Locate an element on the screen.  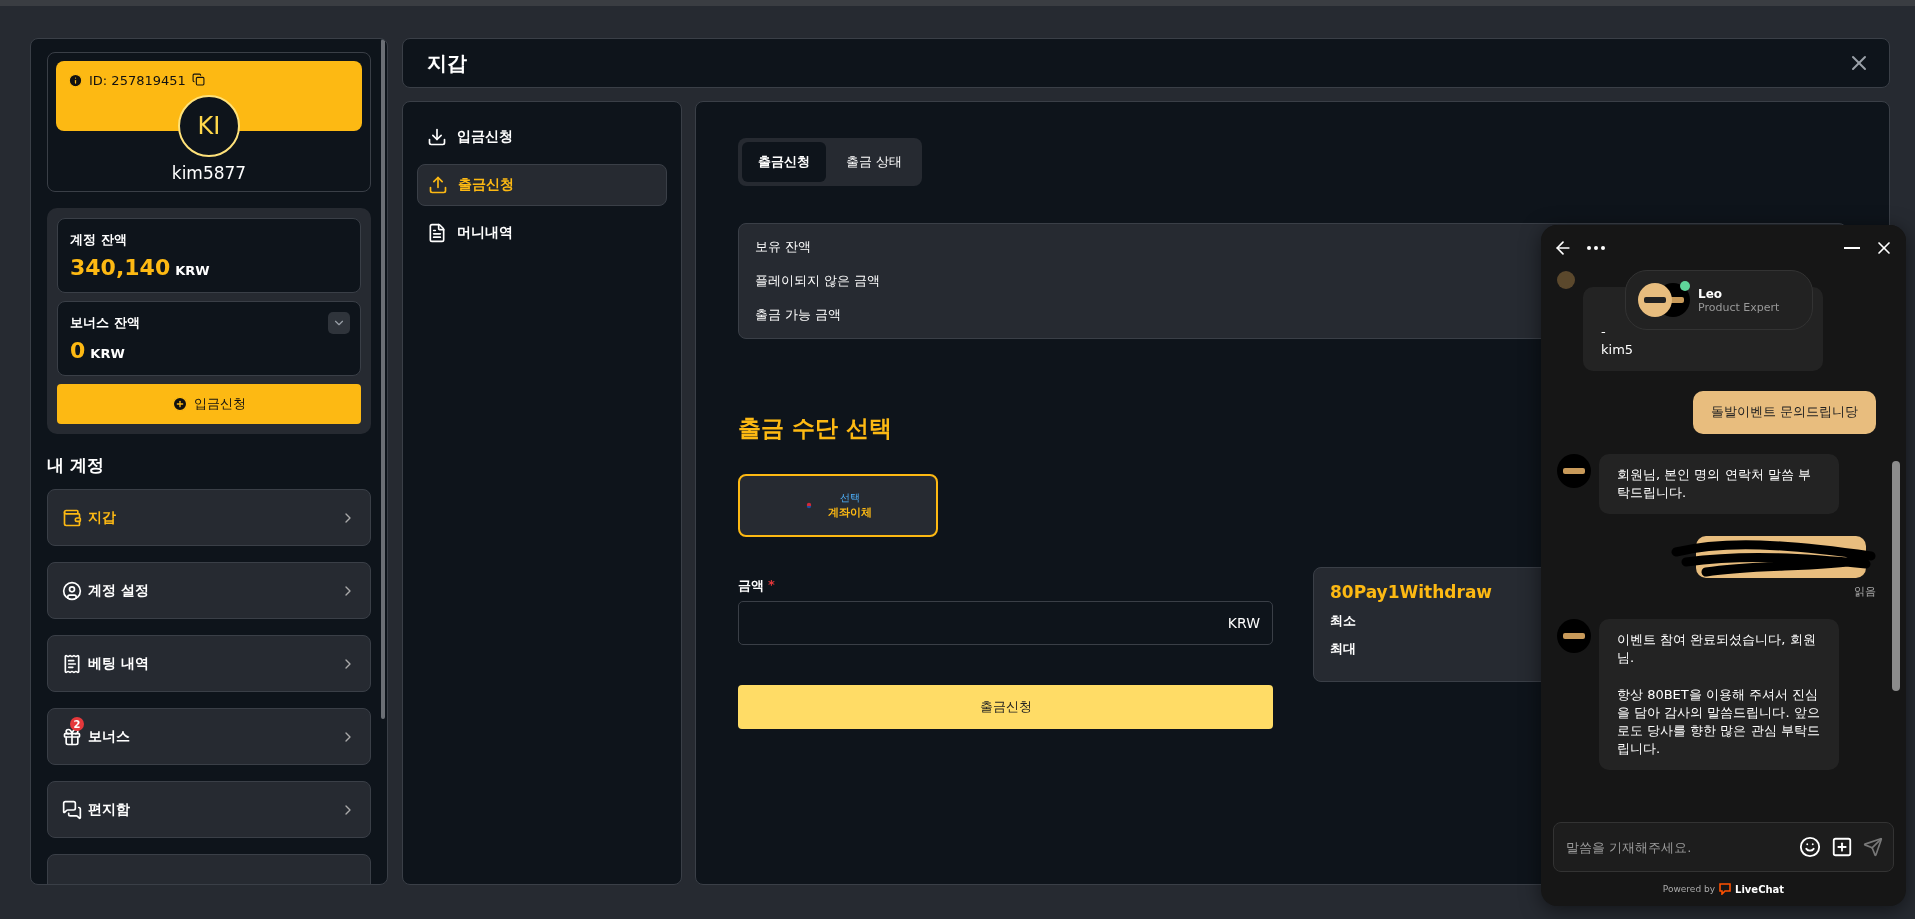
summary-label: 출금 가능 금액 is located at coordinates (798, 315).